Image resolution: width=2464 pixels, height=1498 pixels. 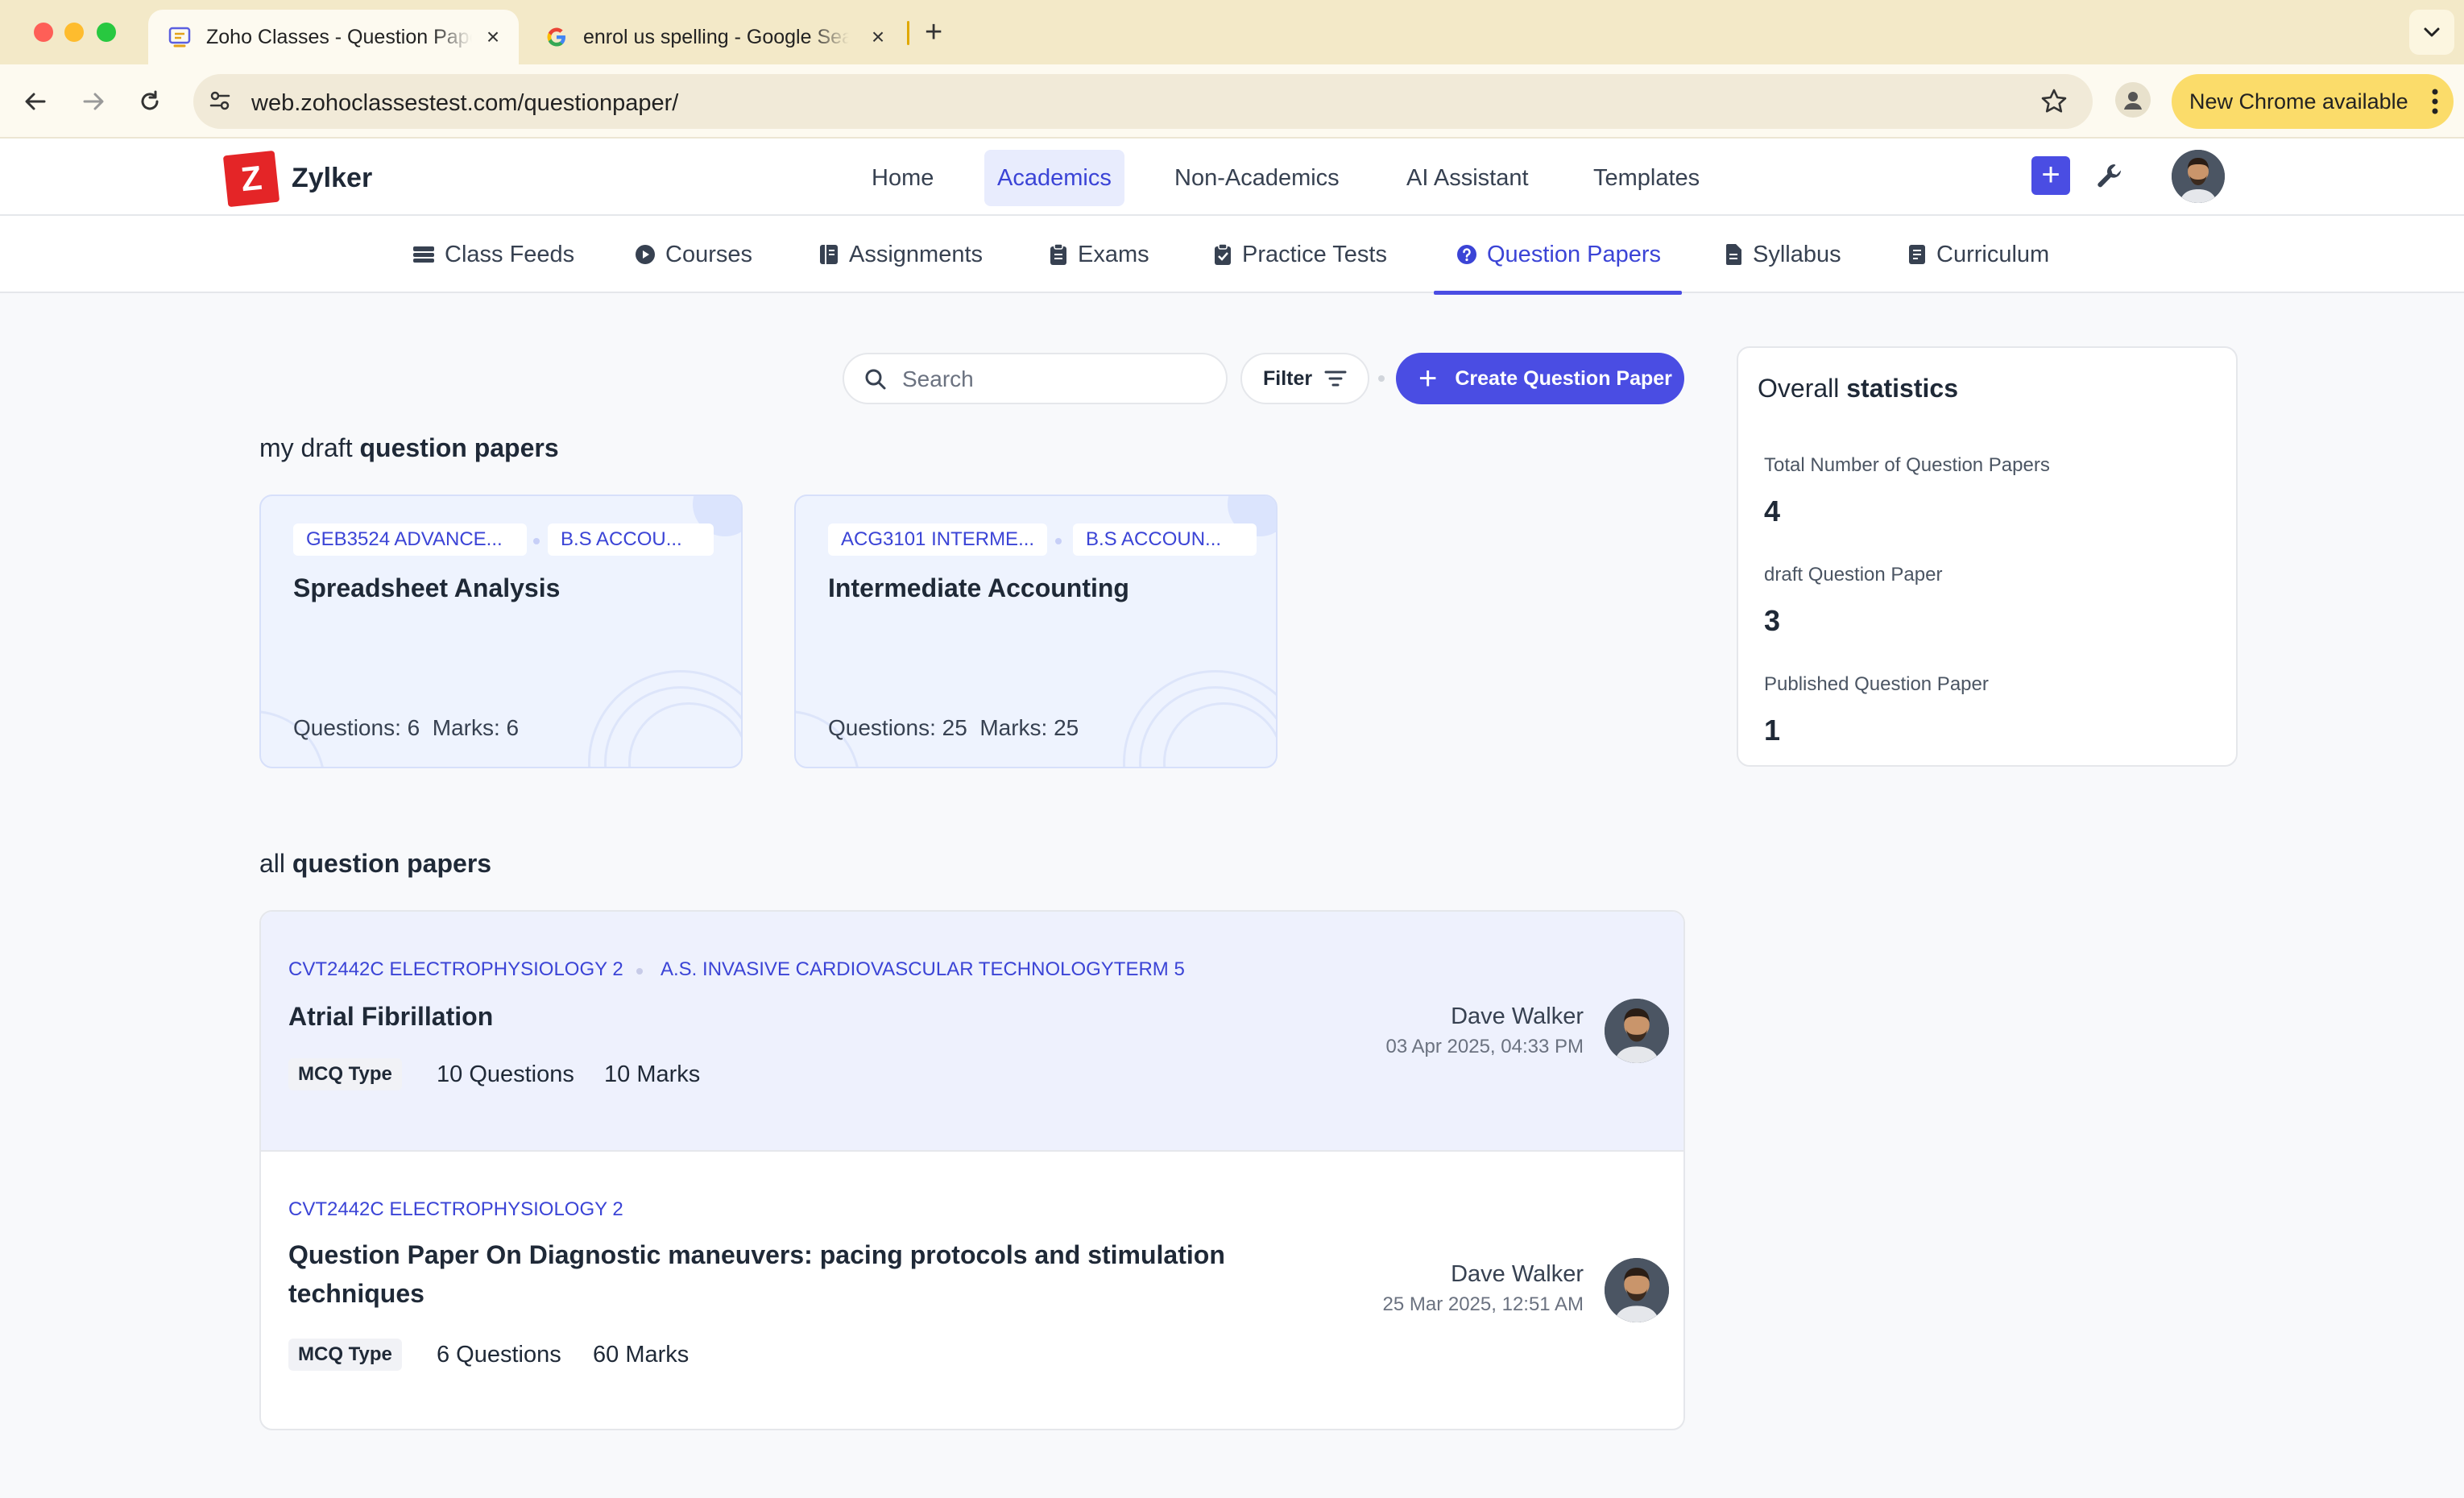 What do you see at coordinates (1733, 254) in the screenshot?
I see `document-icon` at bounding box center [1733, 254].